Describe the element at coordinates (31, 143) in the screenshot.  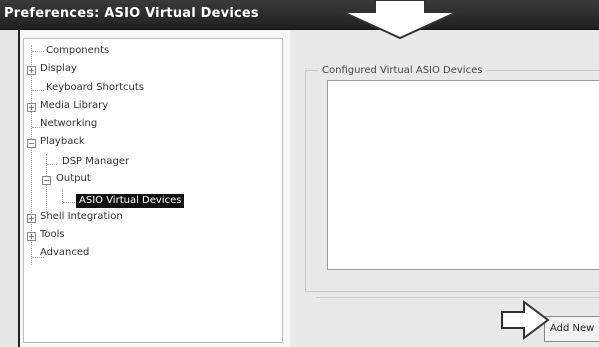
I see `playback-expander: −` at that location.